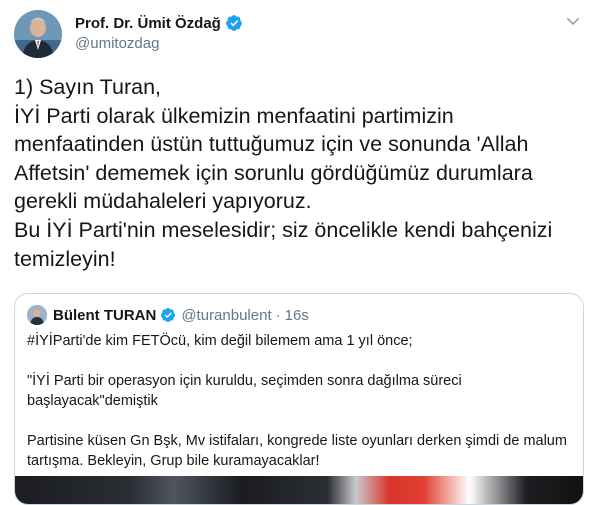 This screenshot has height=505, width=598. Describe the element at coordinates (163, 201) in the screenshot. I see `tweet-line: gerekli müdahaleleri yapıyoruz.` at that location.